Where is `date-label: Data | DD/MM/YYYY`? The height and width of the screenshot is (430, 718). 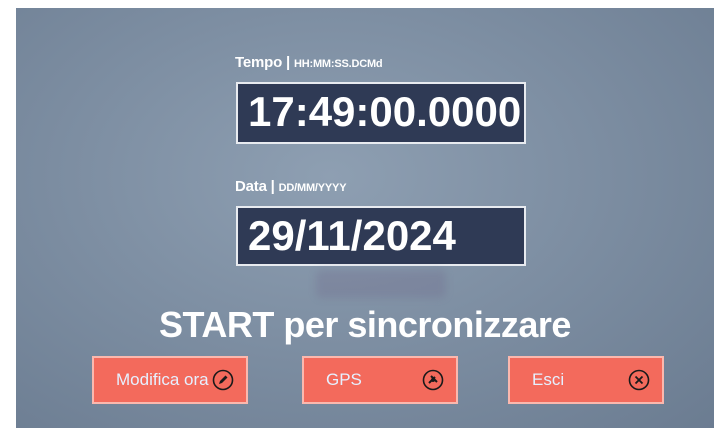
date-label: Data | DD/MM/YYYY is located at coordinates (291, 186).